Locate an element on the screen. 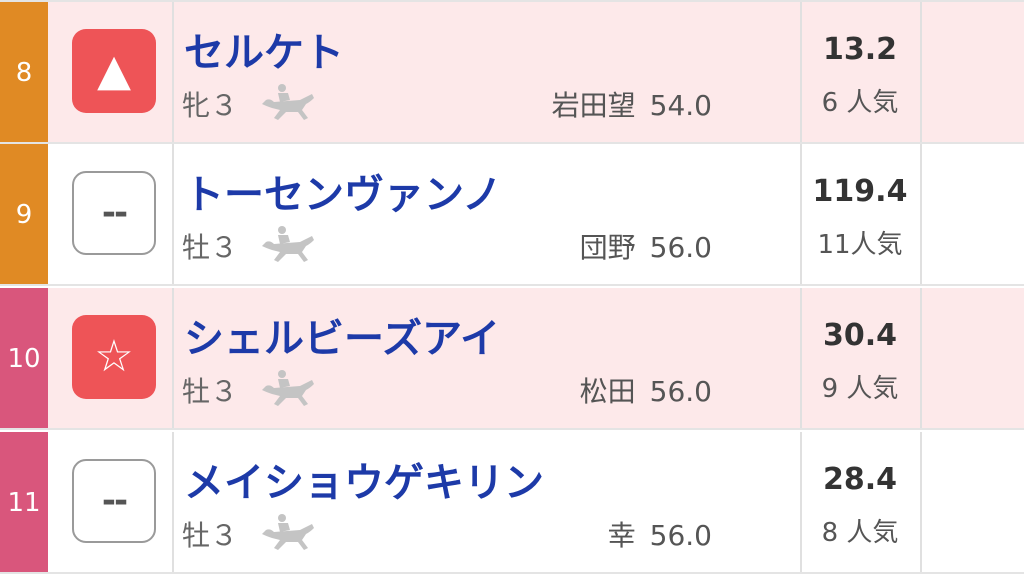 This screenshot has width=1024, height=576. post-number: 10 is located at coordinates (24, 359).